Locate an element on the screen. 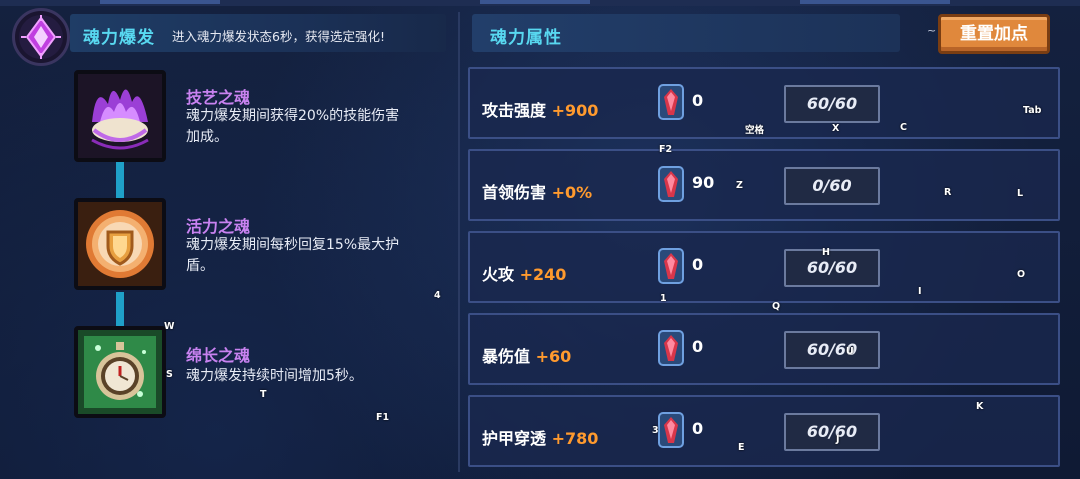  key-hint: U is located at coordinates (850, 351).